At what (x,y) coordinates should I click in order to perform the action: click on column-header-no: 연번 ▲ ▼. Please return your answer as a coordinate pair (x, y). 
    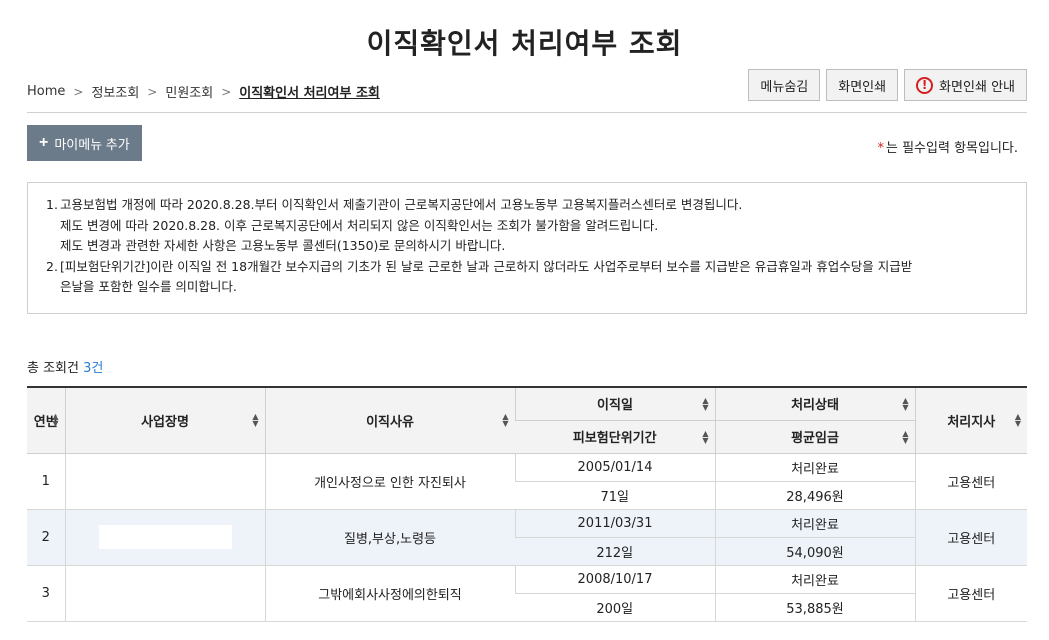
    Looking at the image, I should click on (46, 420).